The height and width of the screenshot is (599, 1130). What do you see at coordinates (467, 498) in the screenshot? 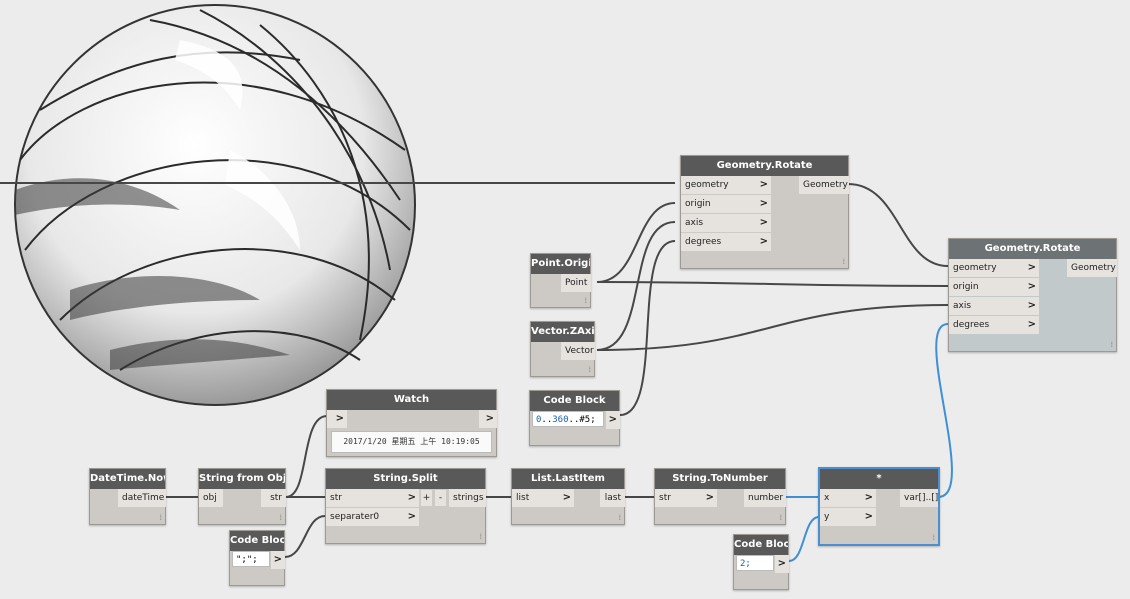
I see `output-port-strings: strings` at bounding box center [467, 498].